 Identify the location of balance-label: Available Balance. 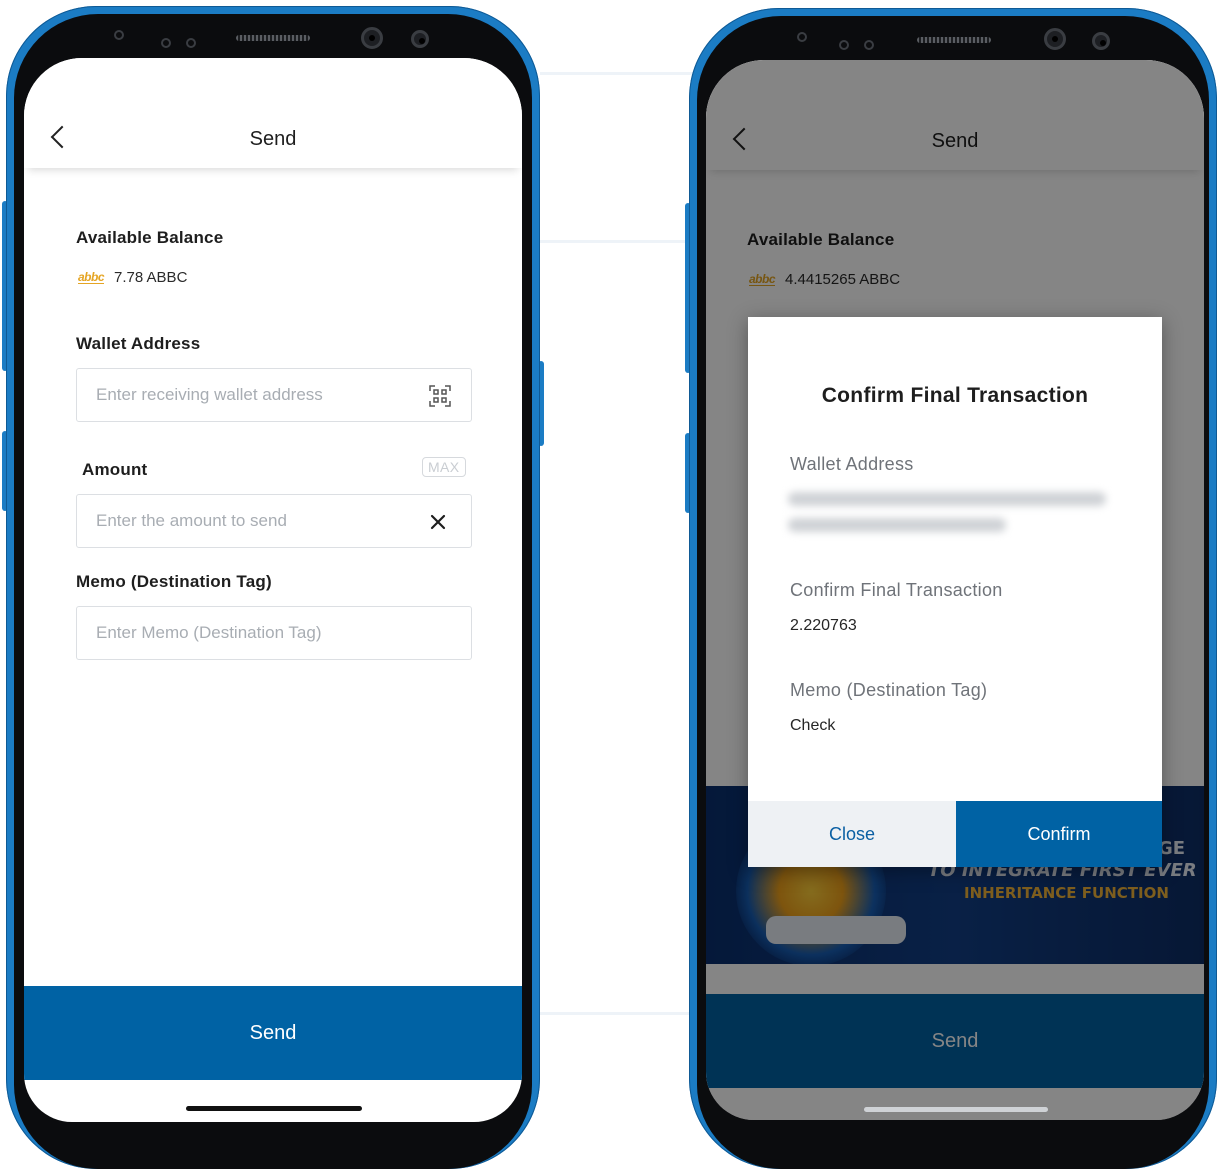
(150, 237).